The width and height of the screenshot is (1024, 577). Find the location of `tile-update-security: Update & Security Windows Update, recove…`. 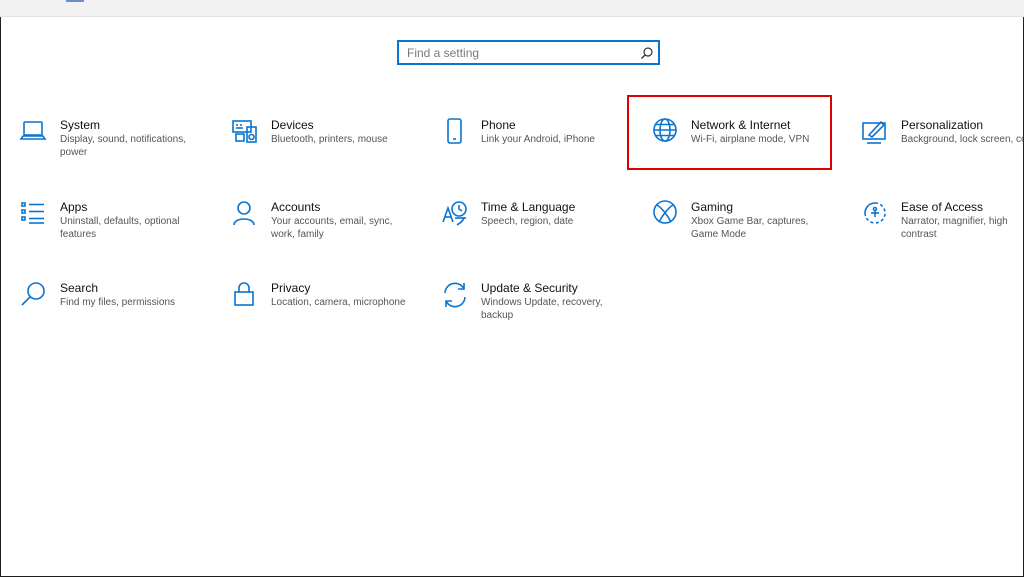

tile-update-security: Update & Security Windows Update, recove… is located at coordinates (541, 311).